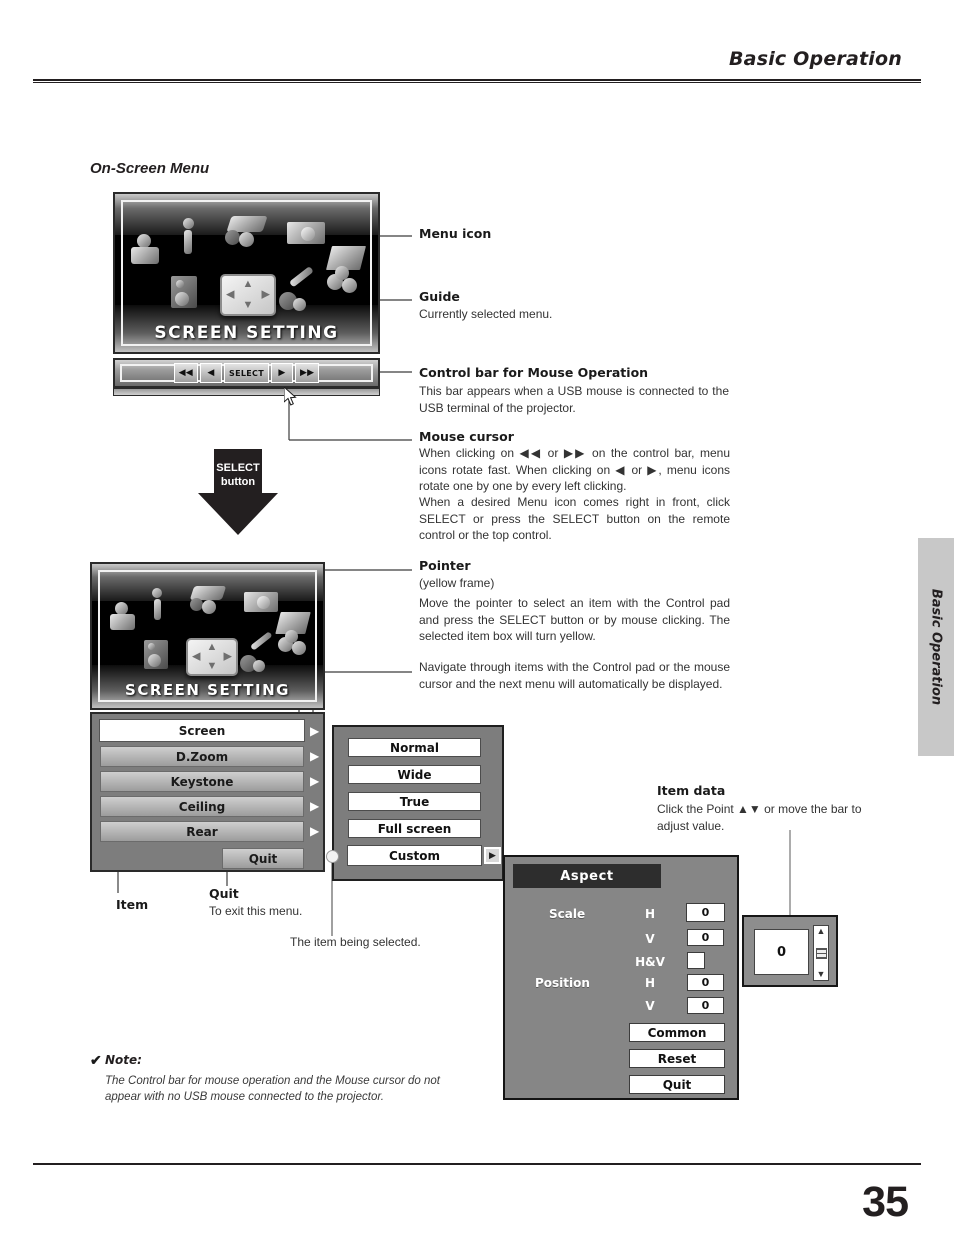  I want to click on submenu-next-button: ▶, so click(492, 855).